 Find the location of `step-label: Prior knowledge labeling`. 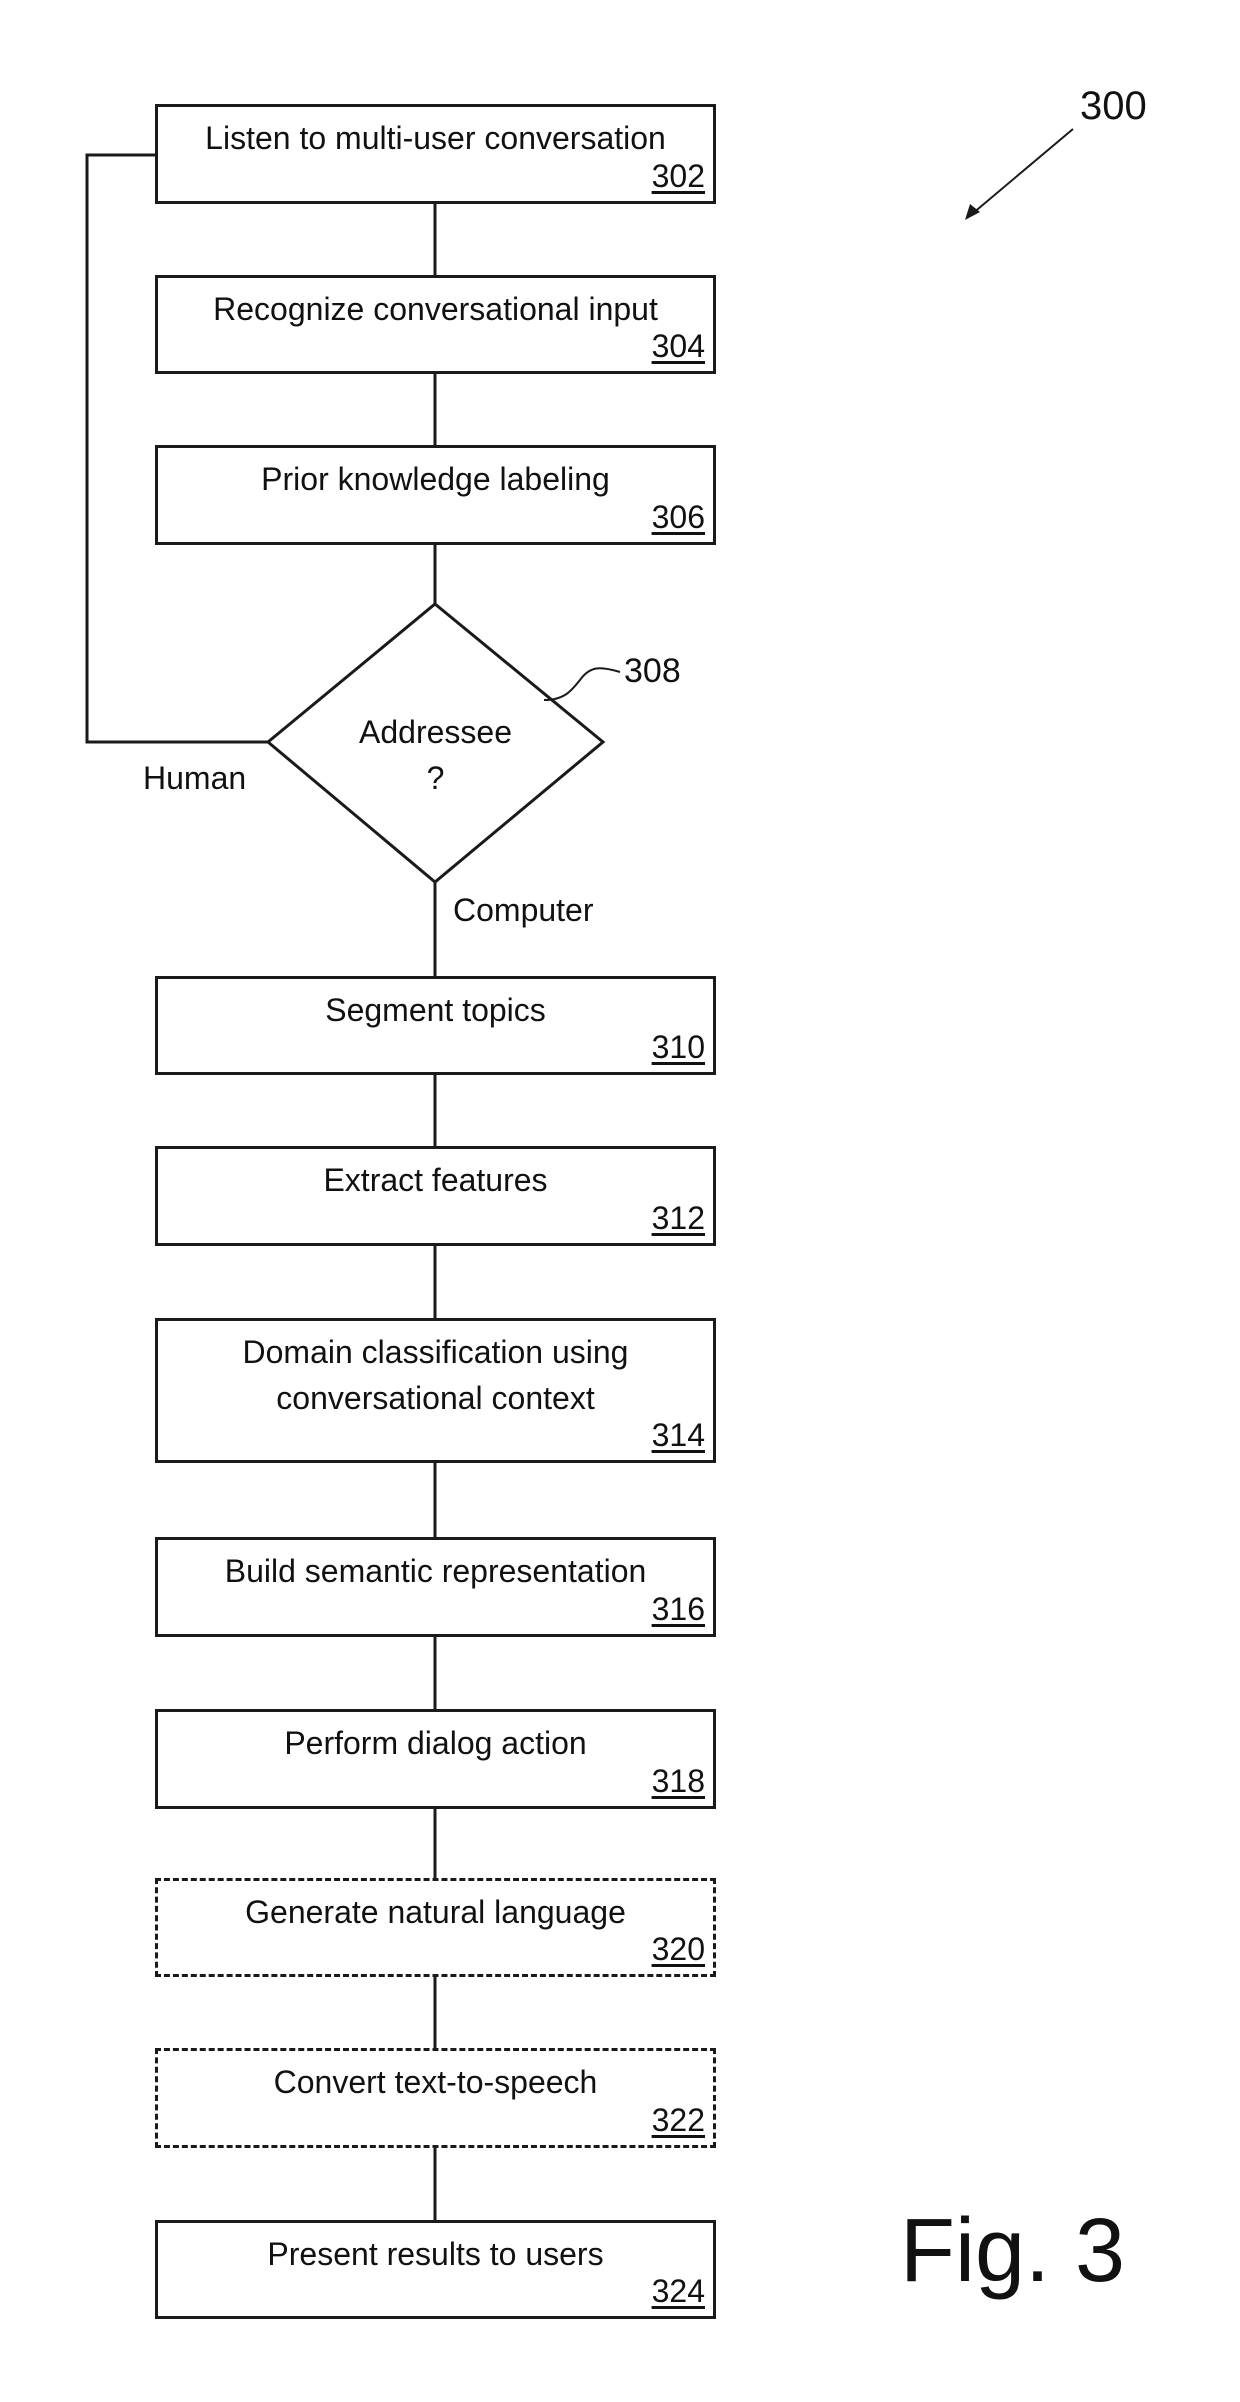

step-label: Prior knowledge labeling is located at coordinates (435, 479).